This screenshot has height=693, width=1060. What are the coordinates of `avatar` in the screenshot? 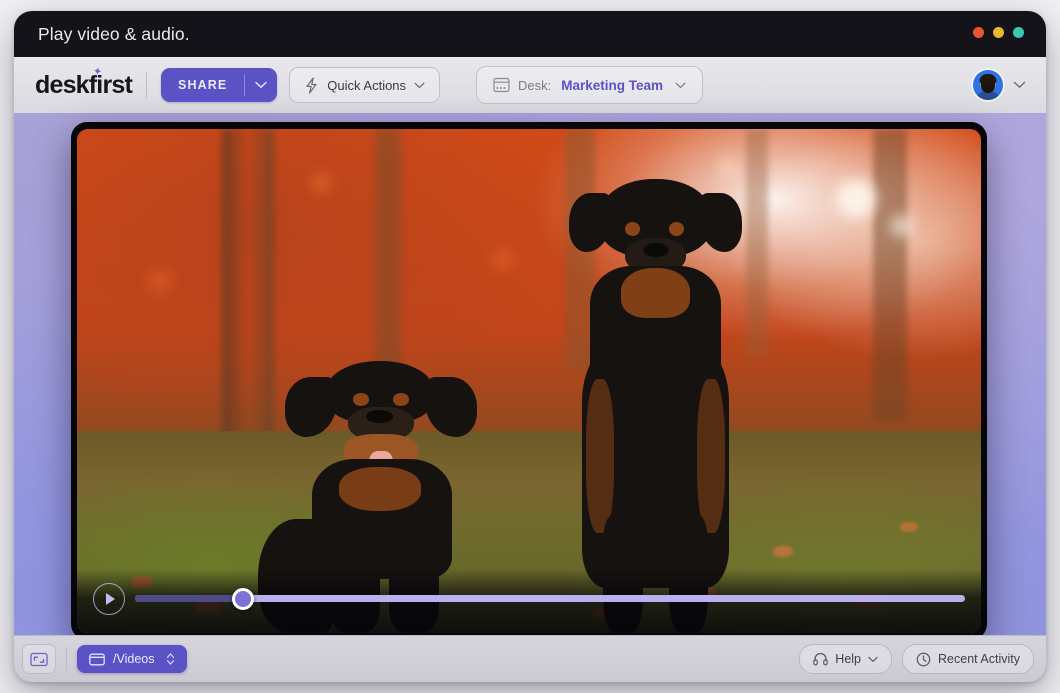 It's located at (988, 85).